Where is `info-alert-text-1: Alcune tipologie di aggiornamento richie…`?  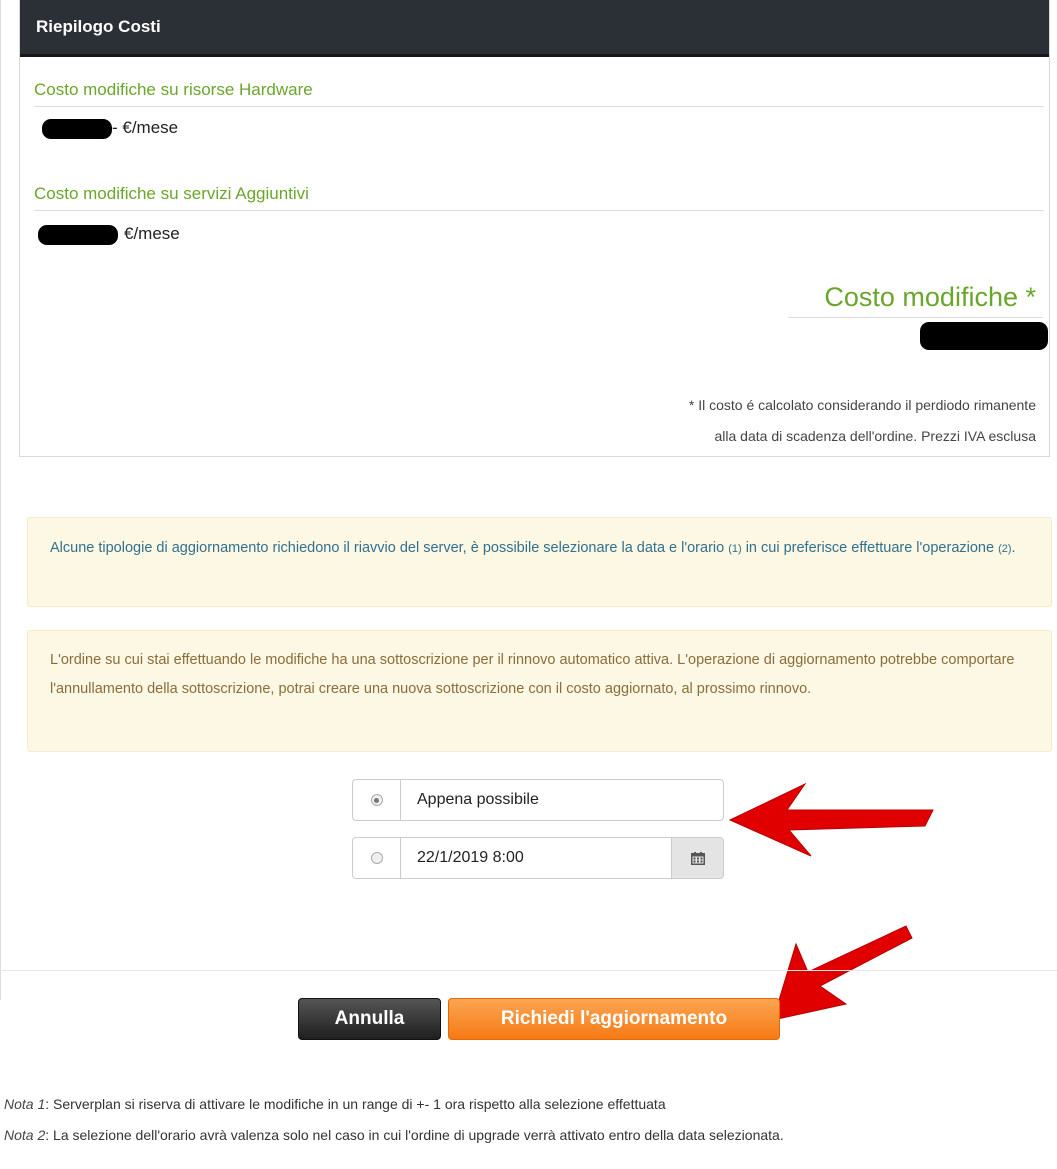 info-alert-text-1: Alcune tipologie di aggiornamento richie… is located at coordinates (387, 548).